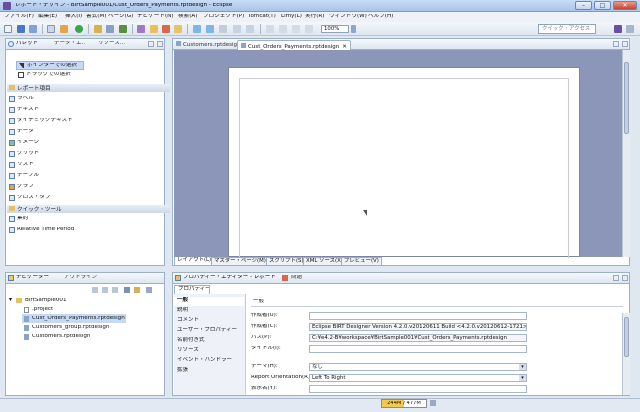 Image resolution: width=640 pixels, height=412 pixels. What do you see at coordinates (194, 261) in the screenshot?
I see `tab-layout: レイアウト(L)` at bounding box center [194, 261].